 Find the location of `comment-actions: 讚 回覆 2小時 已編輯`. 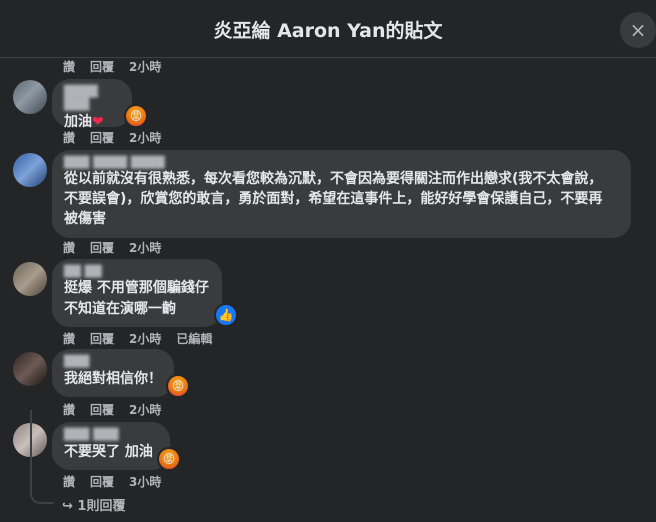

comment-actions: 讚 回覆 2小時 已編輯 is located at coordinates (145, 338).